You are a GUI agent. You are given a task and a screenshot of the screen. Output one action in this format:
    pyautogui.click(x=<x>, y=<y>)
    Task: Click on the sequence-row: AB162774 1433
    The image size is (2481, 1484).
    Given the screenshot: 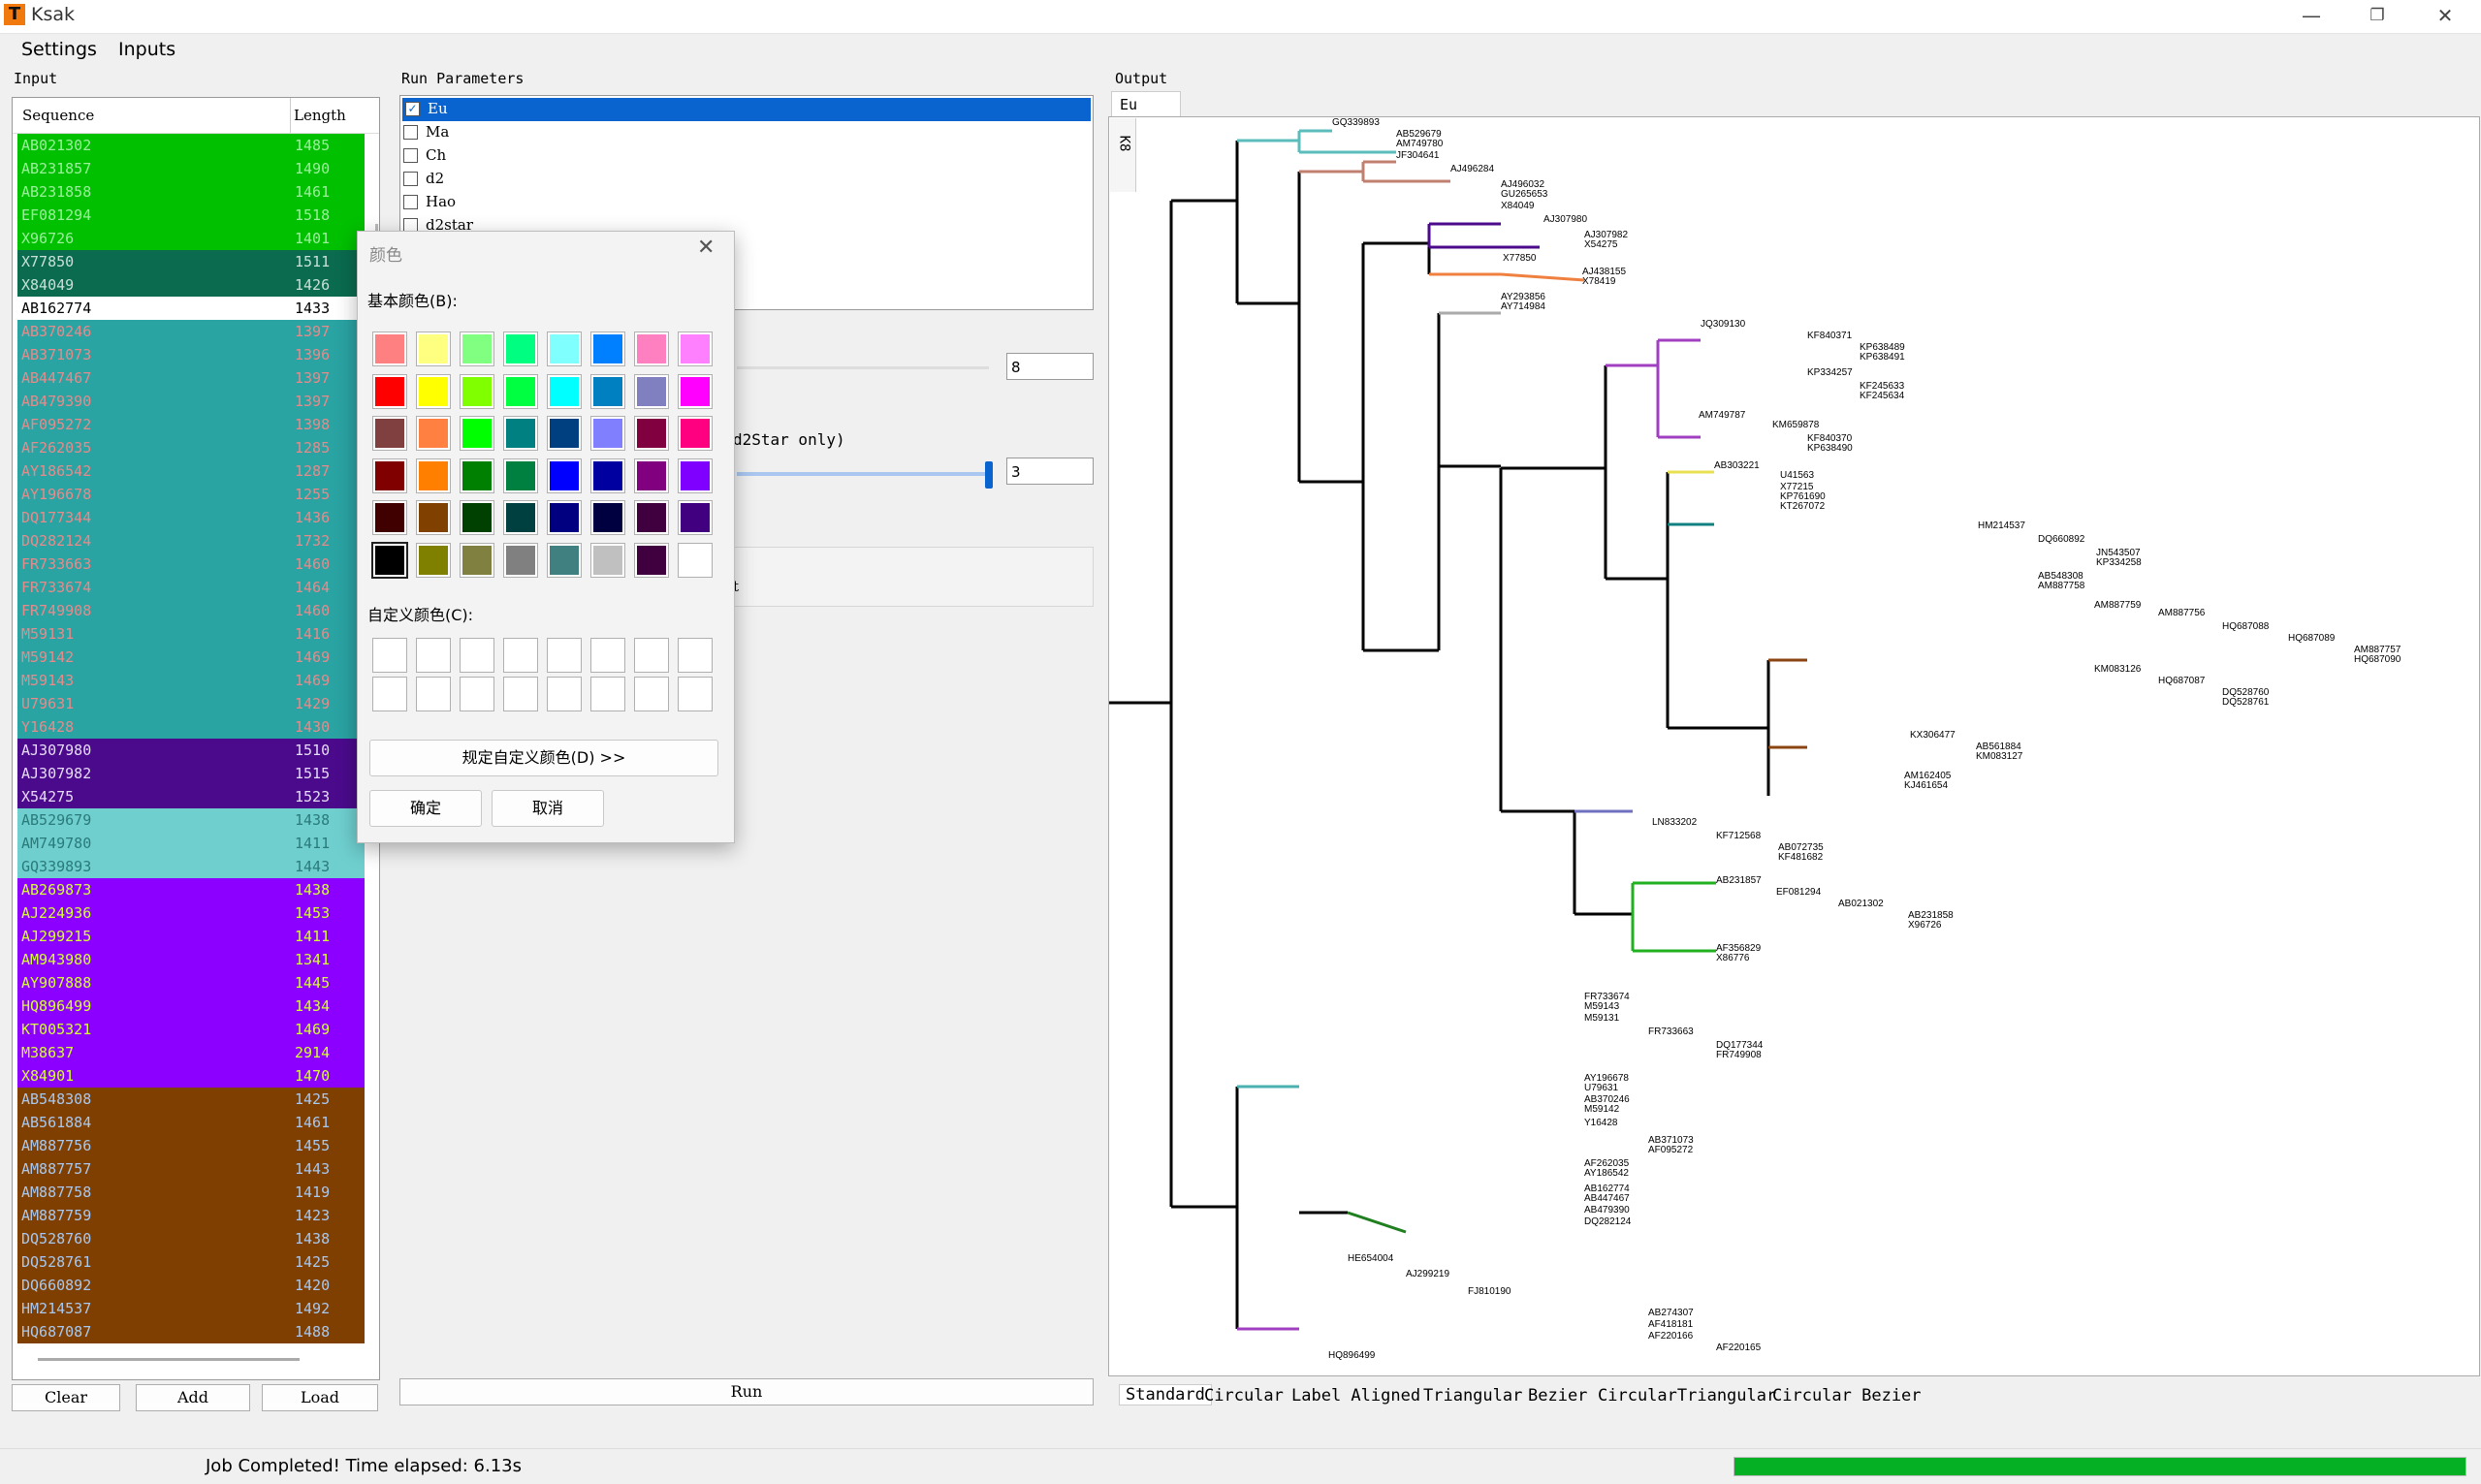 What is the action you would take?
    pyautogui.click(x=191, y=309)
    